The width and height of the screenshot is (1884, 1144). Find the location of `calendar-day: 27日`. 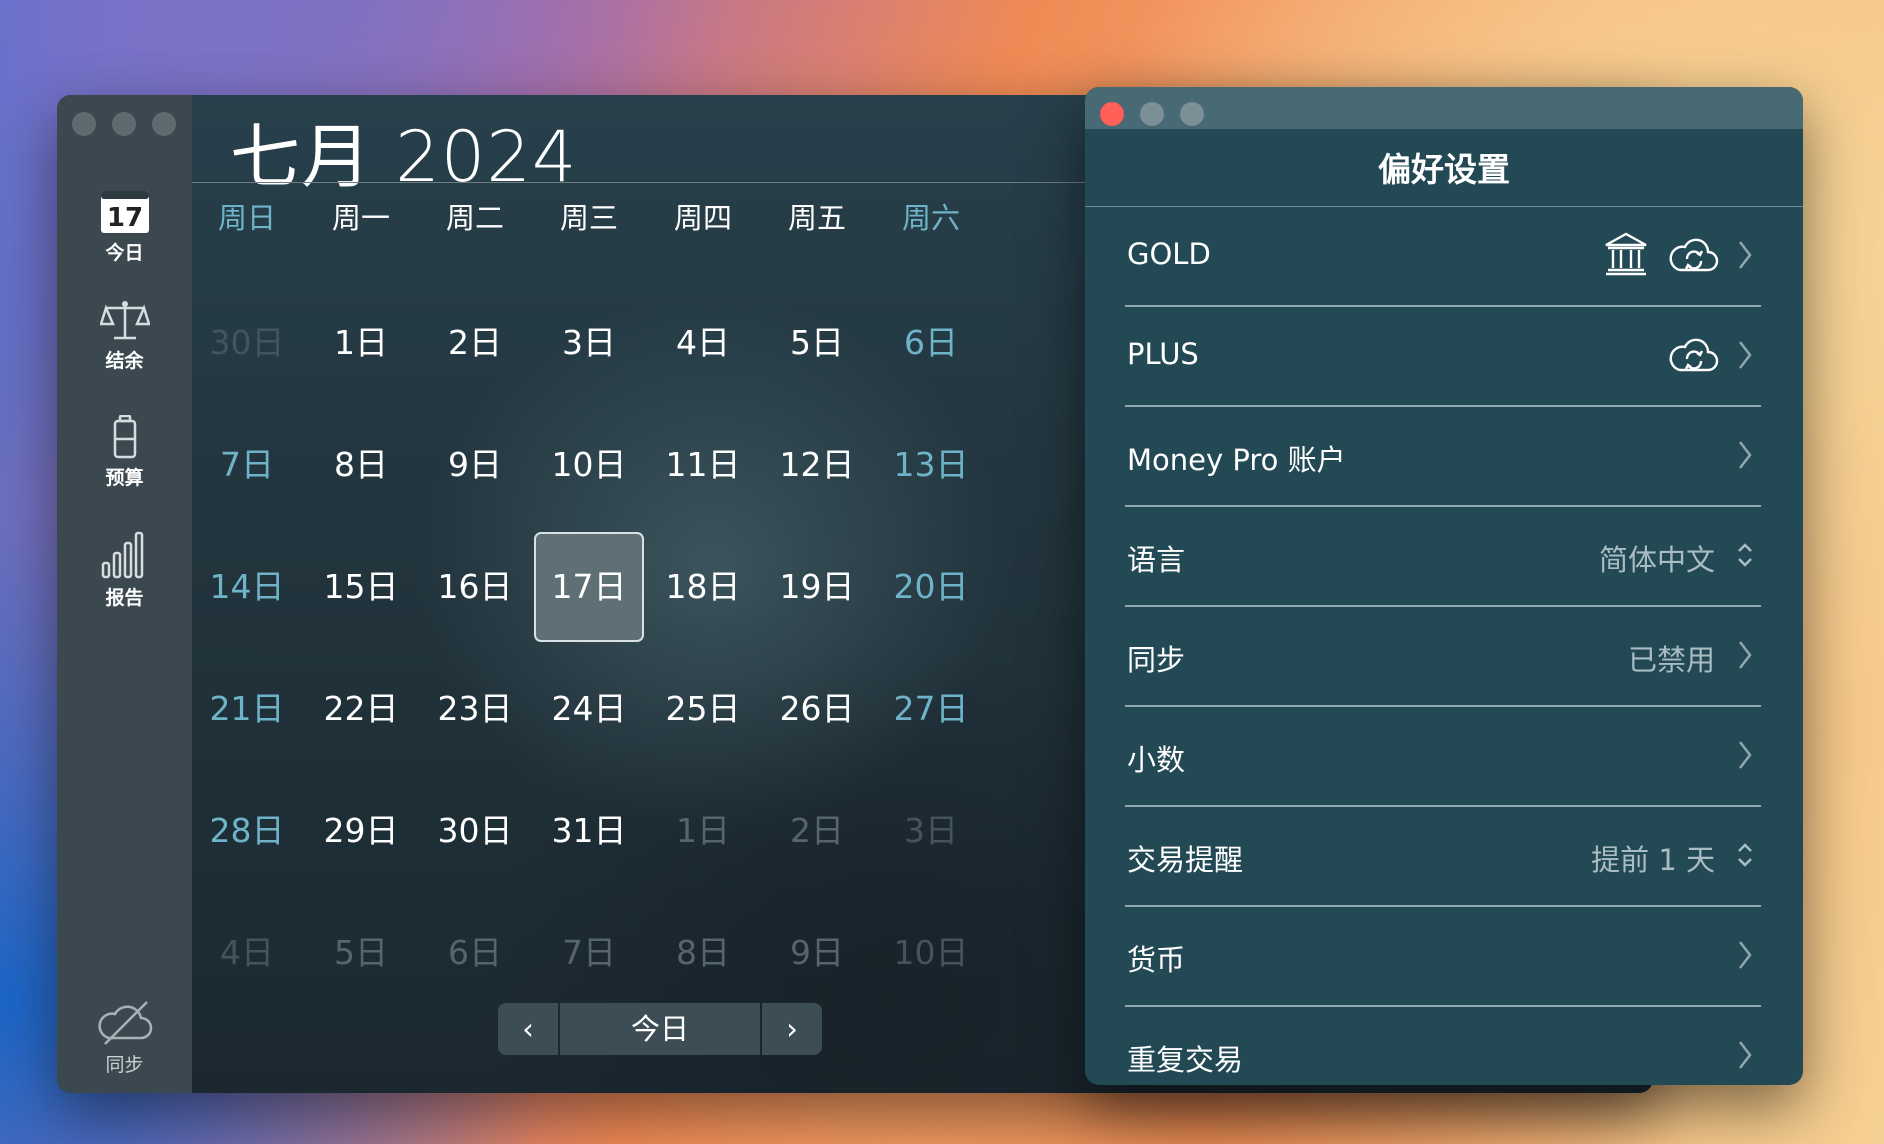

calendar-day: 27日 is located at coordinates (931, 709).